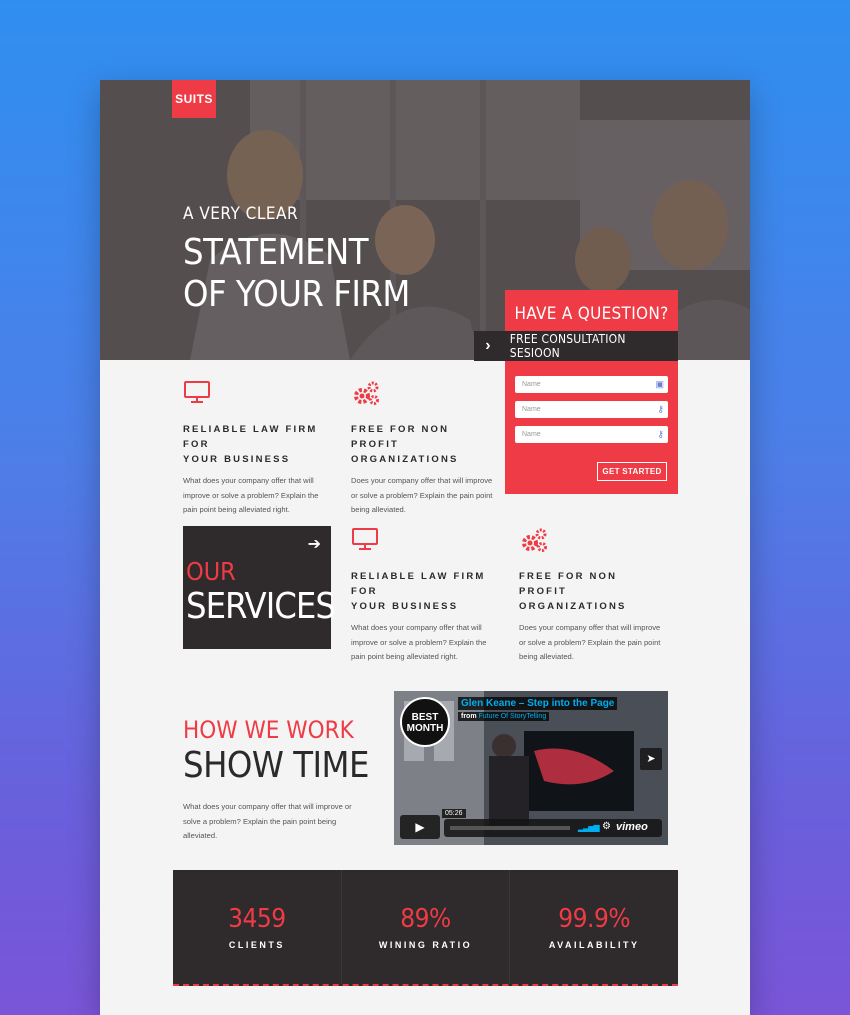 This screenshot has width=850, height=1015. Describe the element at coordinates (632, 471) in the screenshot. I see `get-started-button: GET STARTED` at that location.